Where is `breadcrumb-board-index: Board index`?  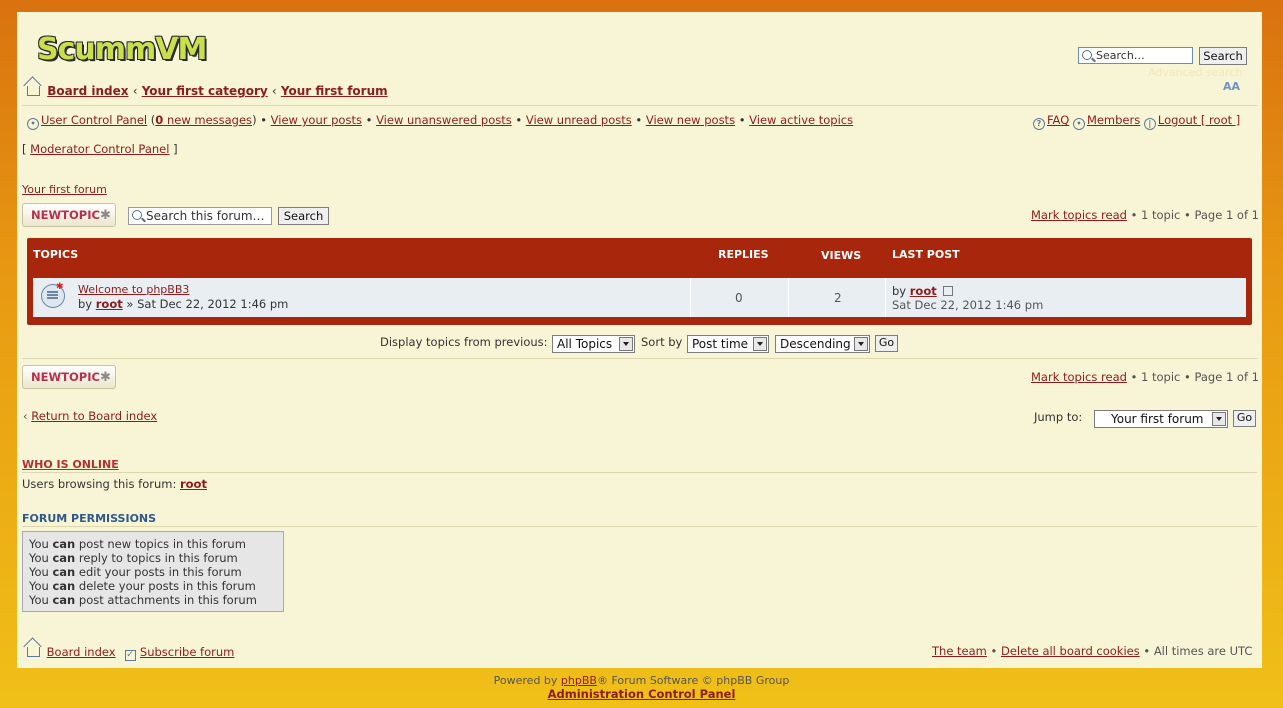
breadcrumb-board-index: Board index is located at coordinates (87, 91).